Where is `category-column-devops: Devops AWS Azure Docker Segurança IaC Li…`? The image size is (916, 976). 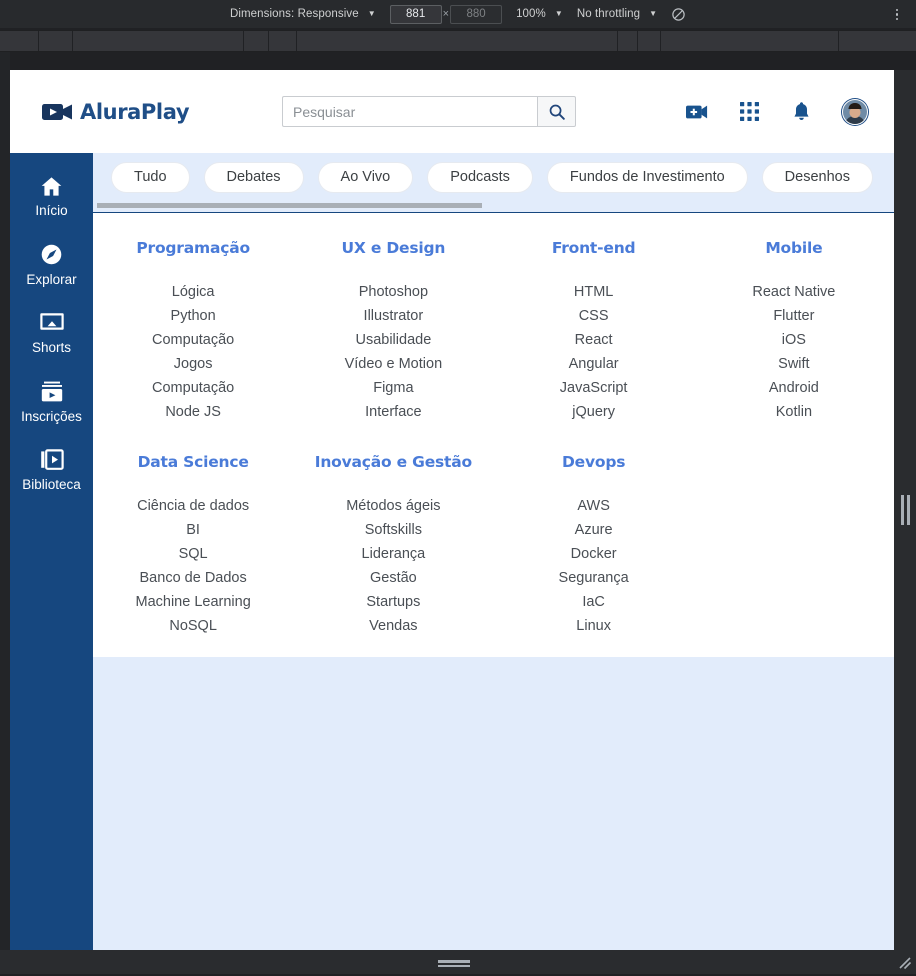 category-column-devops: Devops AWS Azure Docker Segurança IaC Li… is located at coordinates (594, 544).